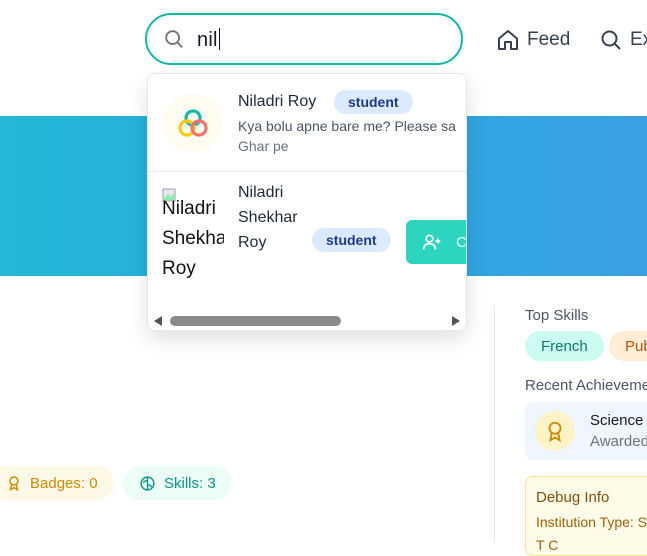  What do you see at coordinates (261, 192) in the screenshot?
I see `result-name-line: Niladri` at bounding box center [261, 192].